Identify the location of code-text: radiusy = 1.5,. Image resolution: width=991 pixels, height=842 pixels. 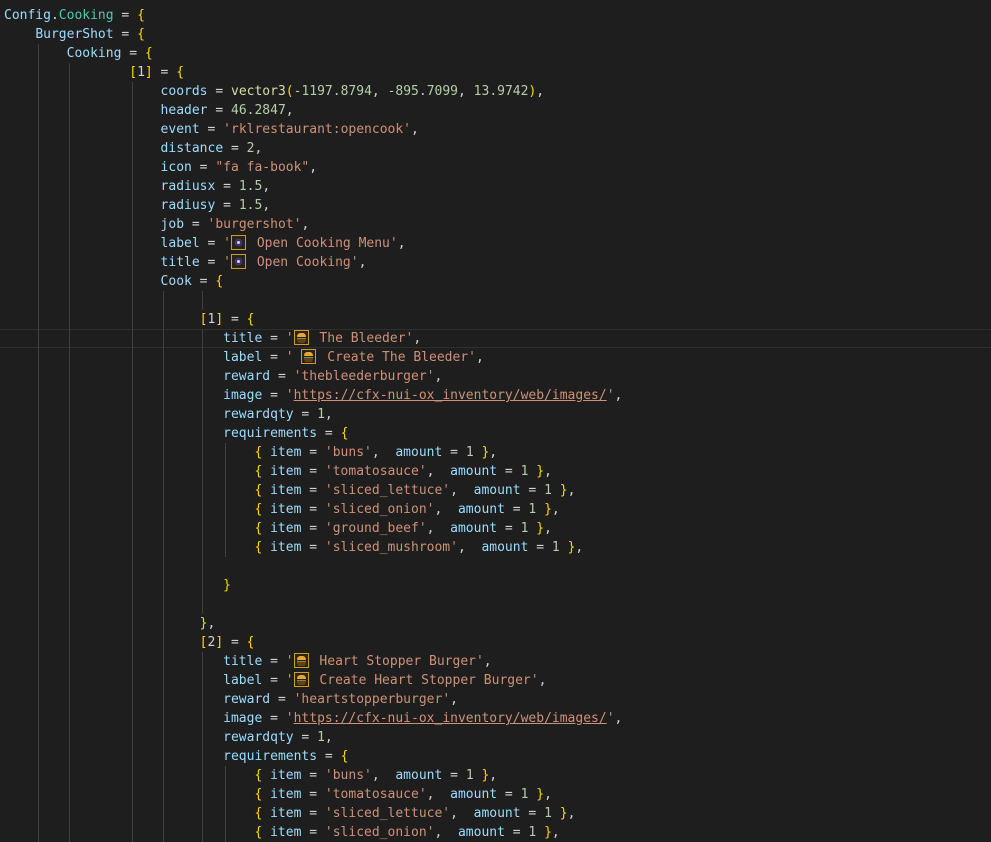
(215, 205).